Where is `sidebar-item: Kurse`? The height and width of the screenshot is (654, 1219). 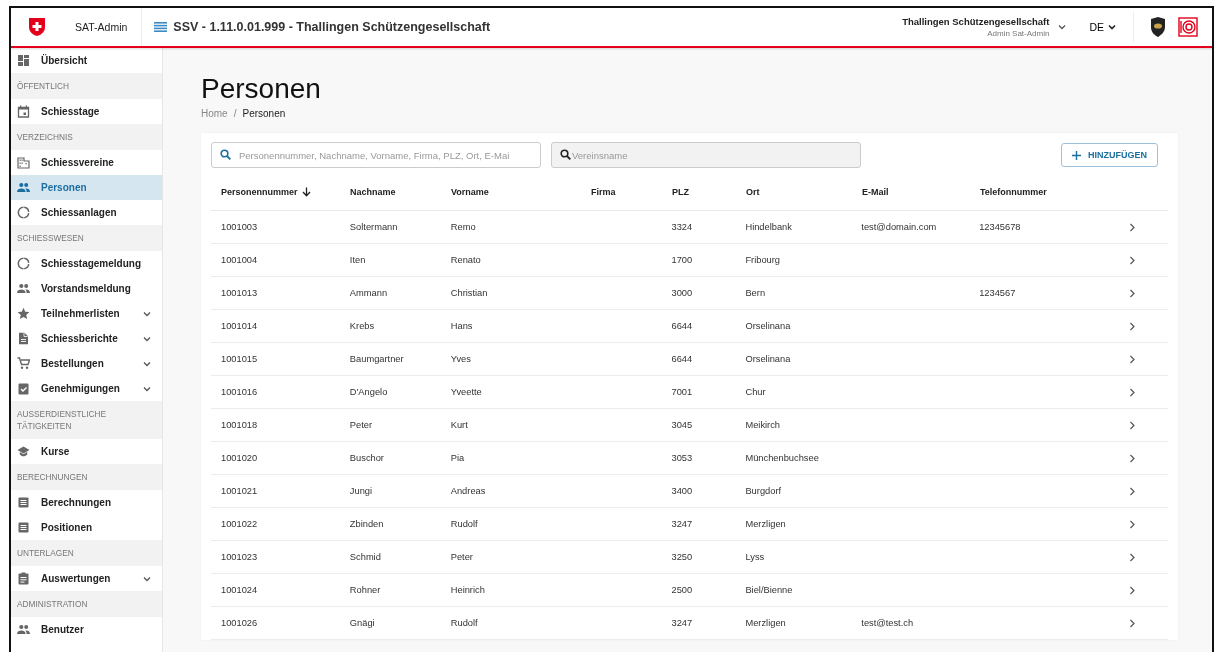 sidebar-item: Kurse is located at coordinates (86, 451).